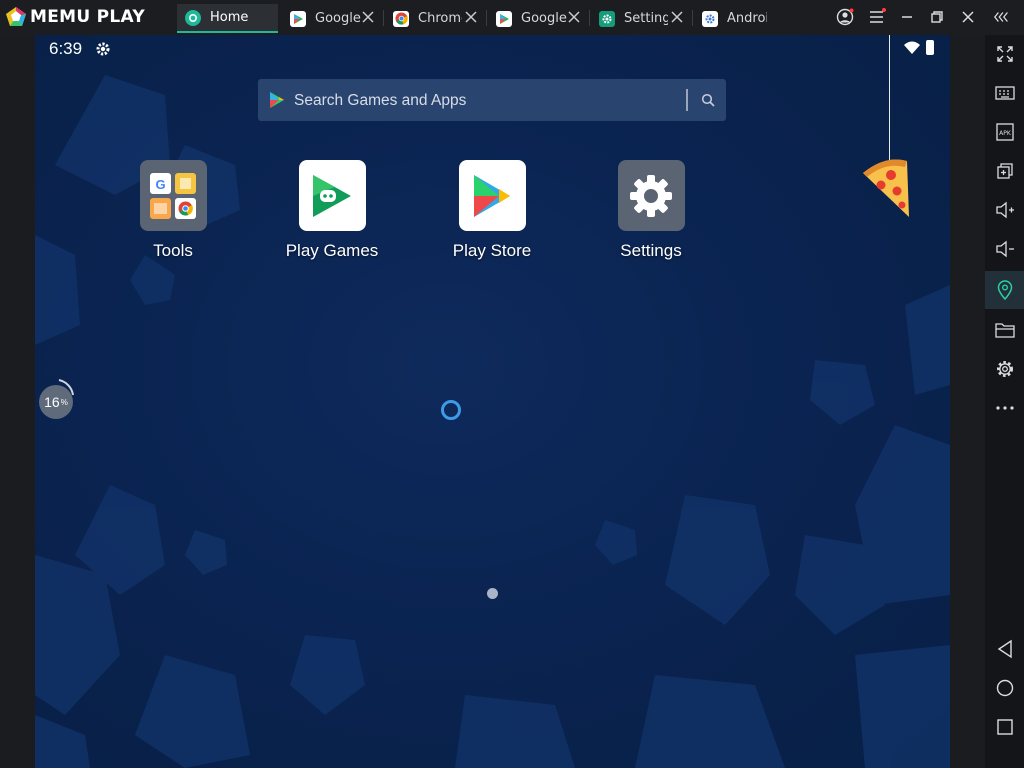  I want to click on volume-down-icon, so click(1004, 249).